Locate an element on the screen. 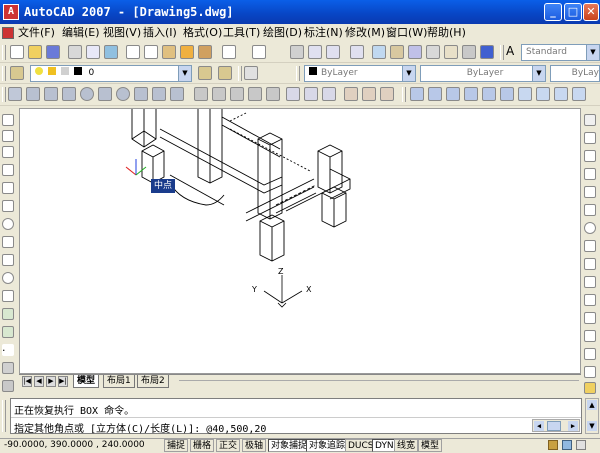 This screenshot has height=453, width=600. pyramid-icon is located at coordinates (141, 94).